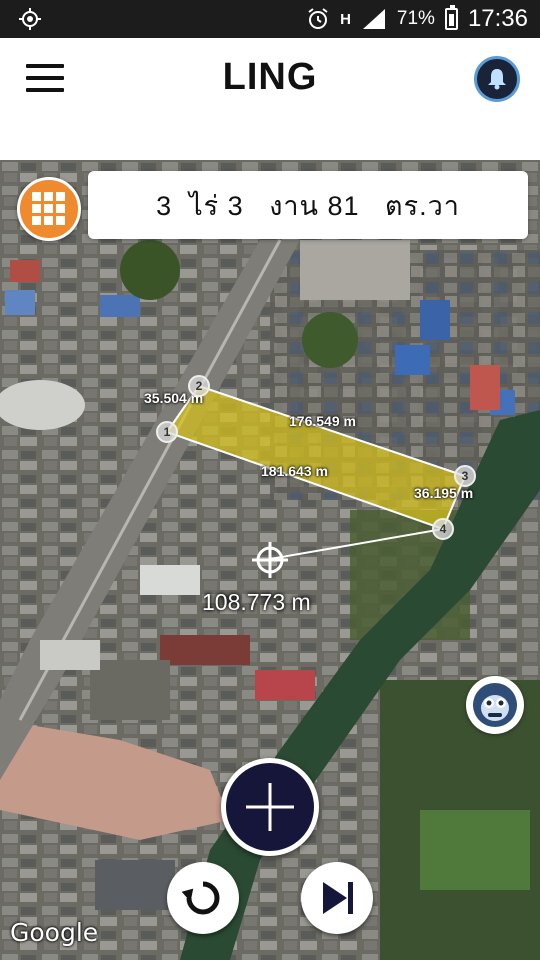  What do you see at coordinates (199, 386) in the screenshot?
I see `vertex-marker: 2` at bounding box center [199, 386].